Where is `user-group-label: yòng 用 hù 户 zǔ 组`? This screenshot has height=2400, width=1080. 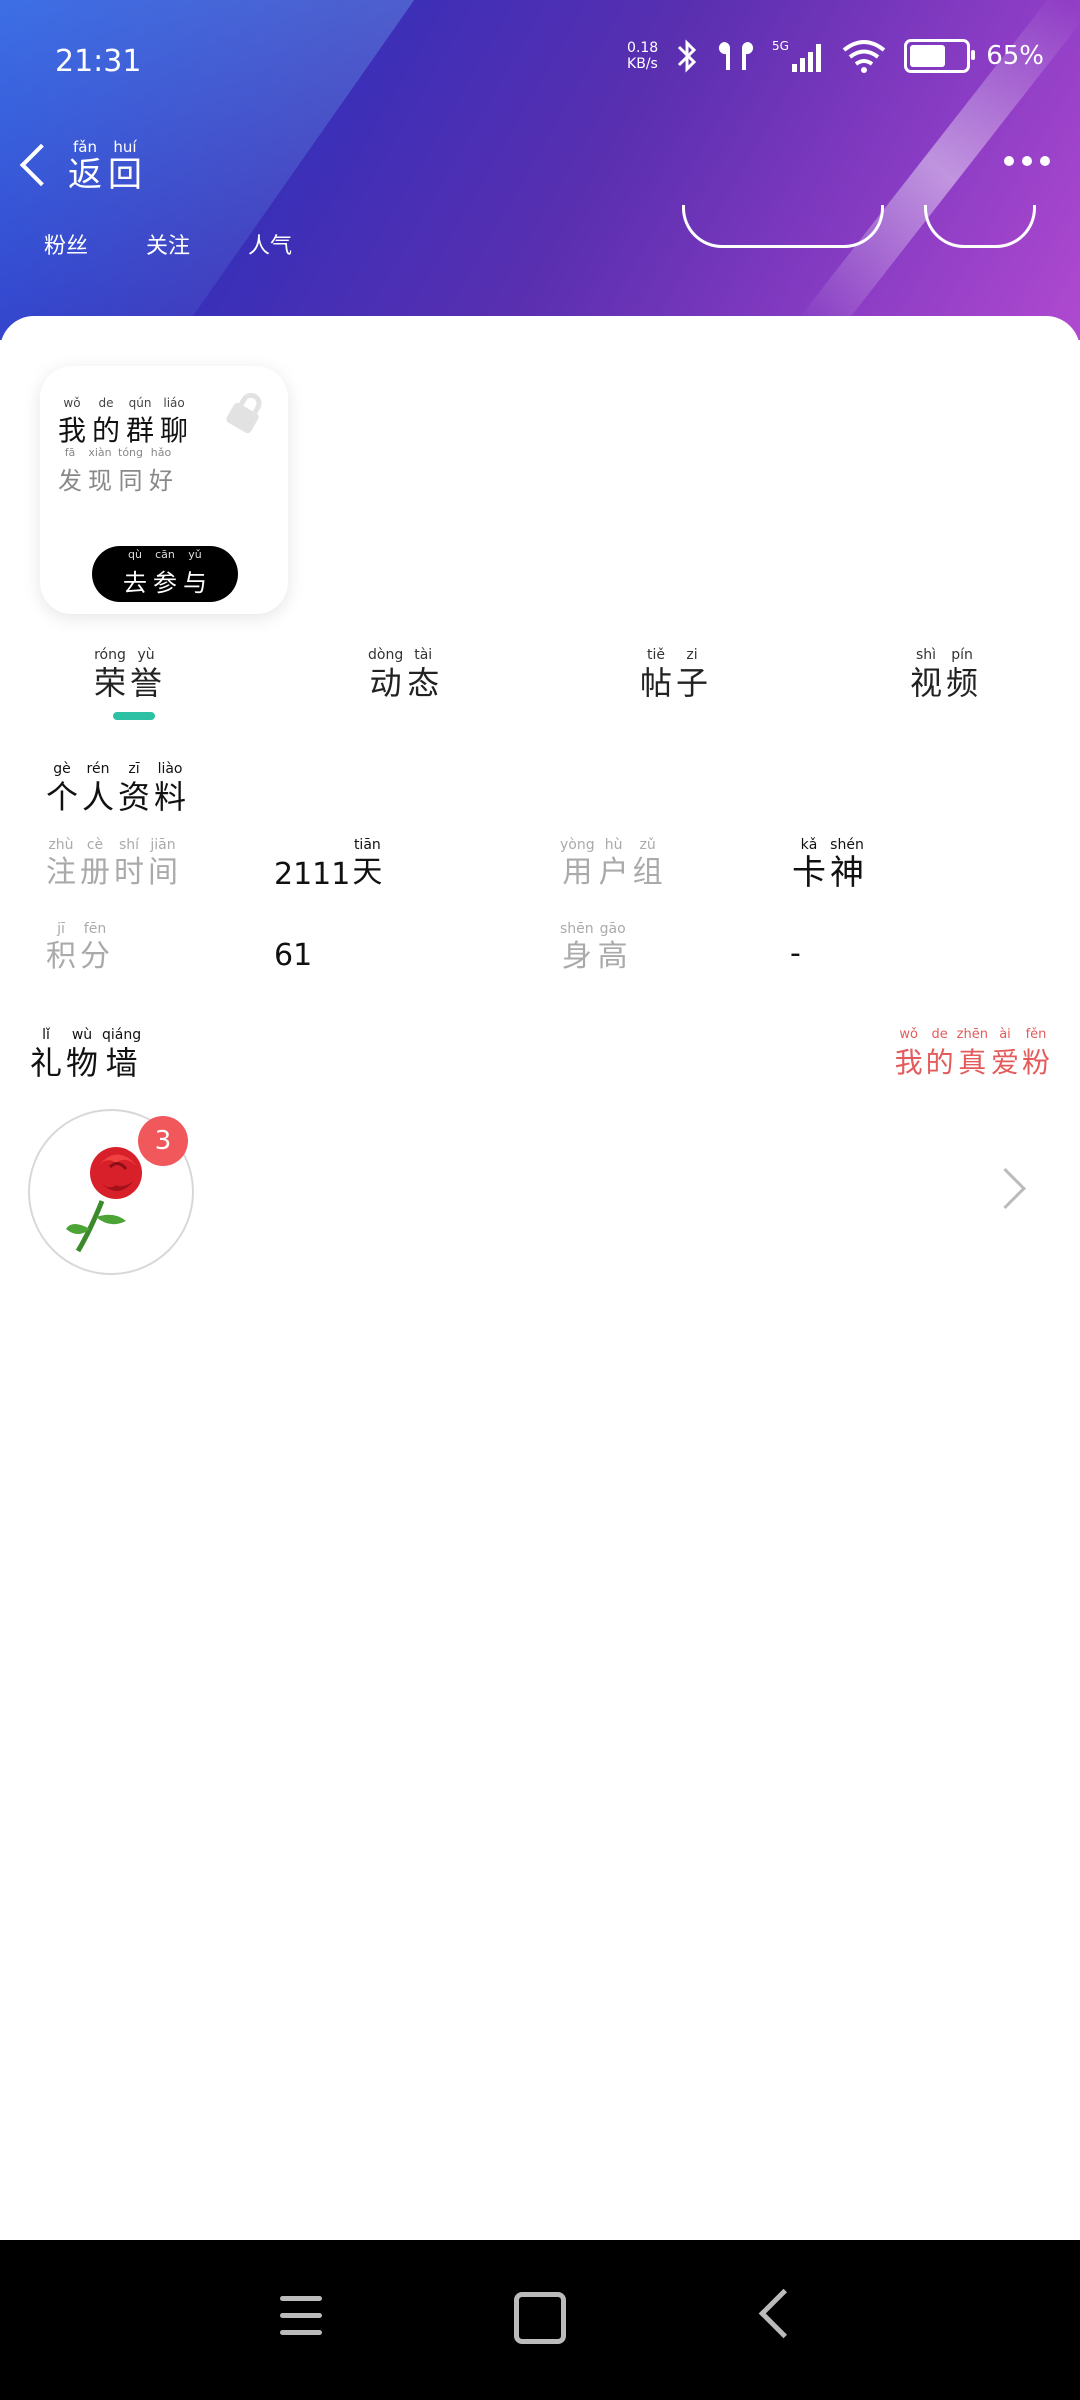 user-group-label: yòng 用 hù 户 zǔ 组 is located at coordinates (611, 863).